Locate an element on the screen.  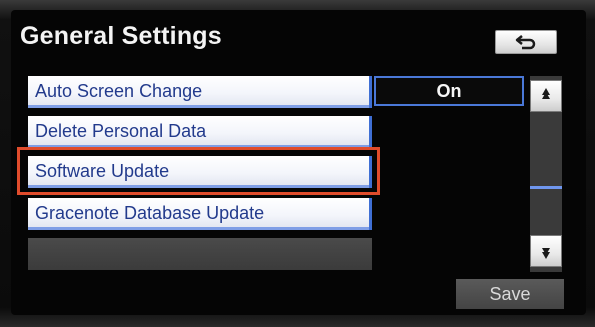
list-item-label: Gracenote Database Update is located at coordinates (150, 213).